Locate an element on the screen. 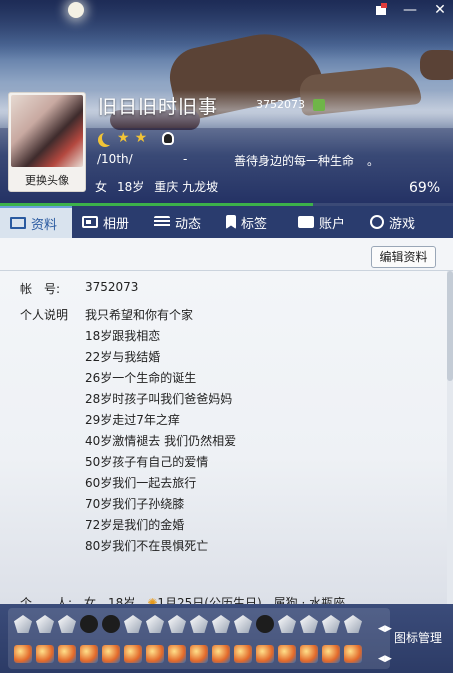  star-app-icon is located at coordinates (89, 654).